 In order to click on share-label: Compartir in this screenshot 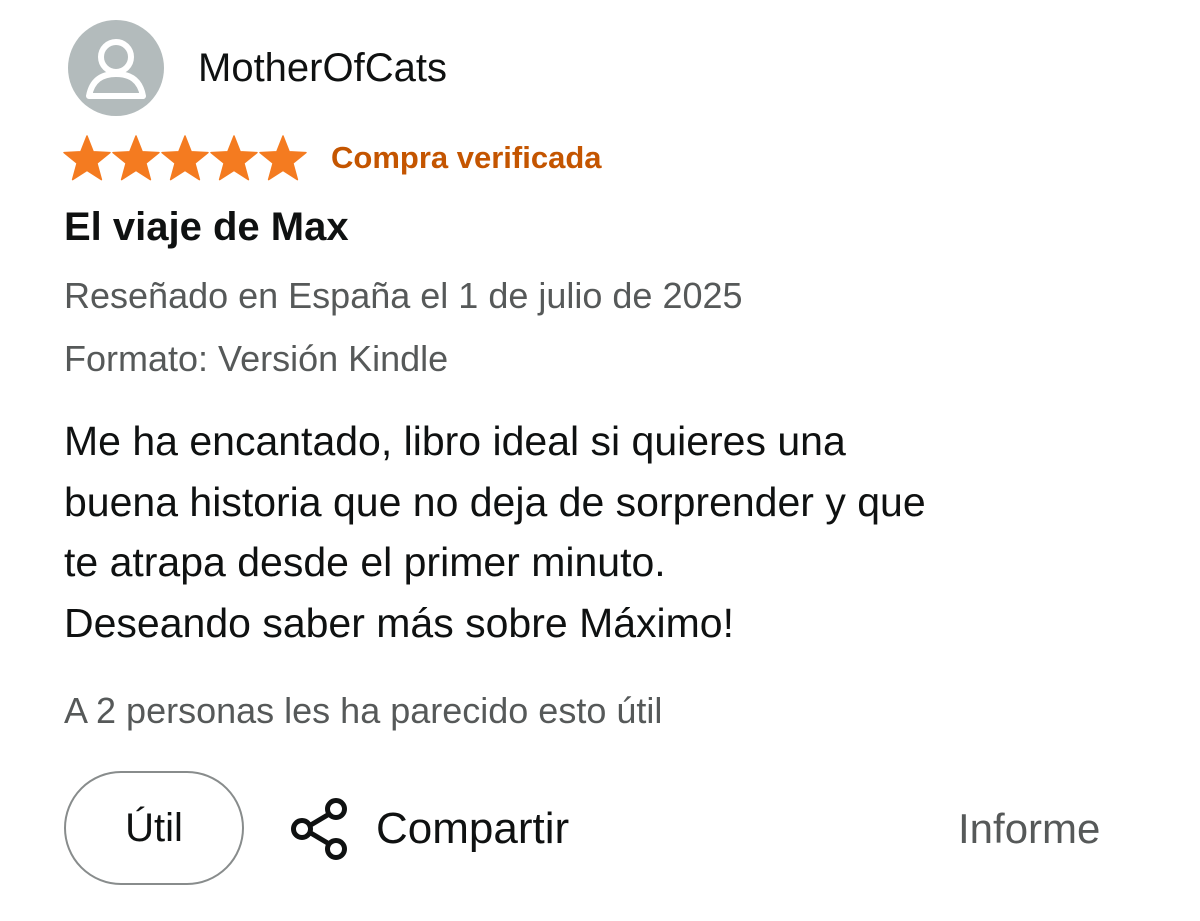, I will do `click(473, 828)`.